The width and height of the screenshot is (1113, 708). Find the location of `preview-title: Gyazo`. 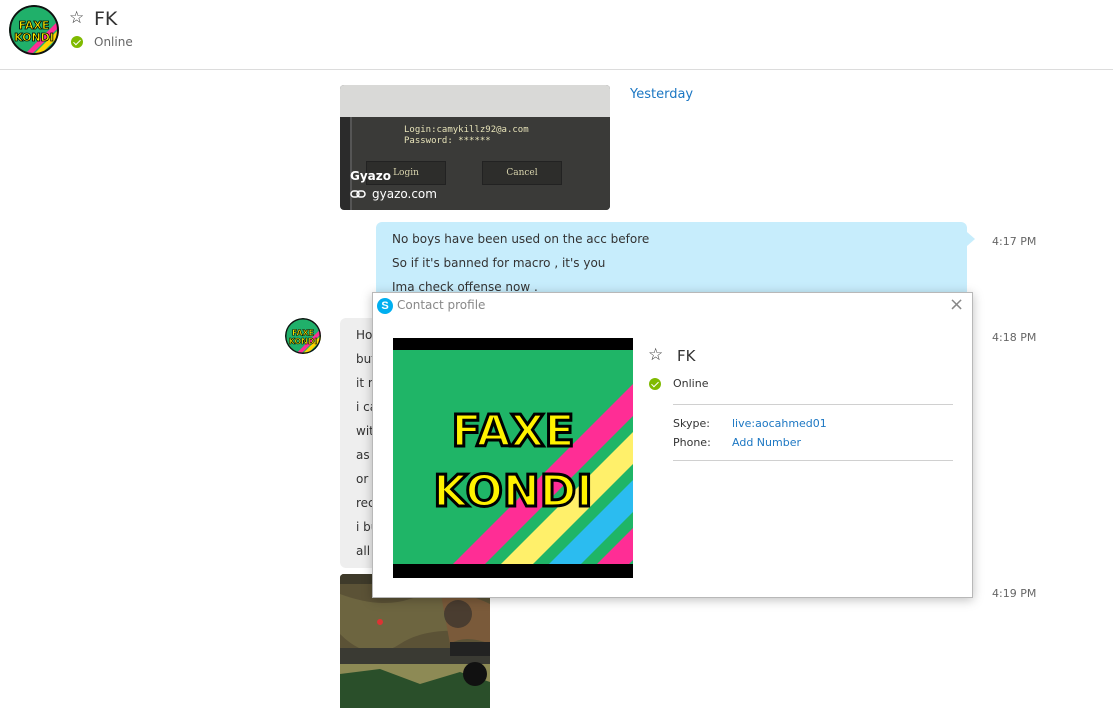

preview-title: Gyazo is located at coordinates (370, 176).